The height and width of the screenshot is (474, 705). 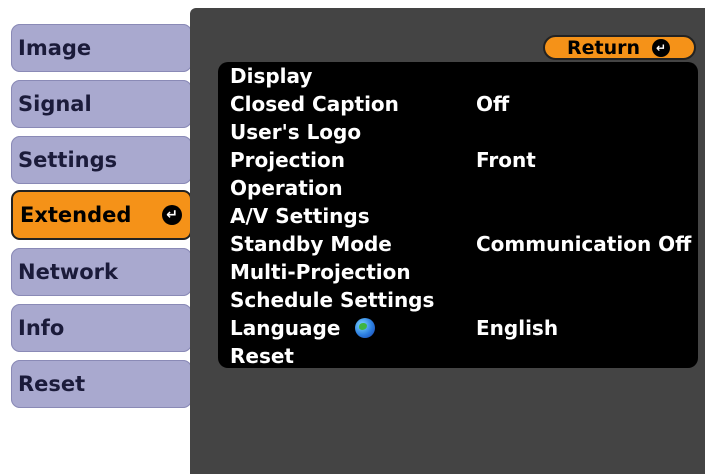 What do you see at coordinates (460, 356) in the screenshot?
I see `menu-item-reset: Reset` at bounding box center [460, 356].